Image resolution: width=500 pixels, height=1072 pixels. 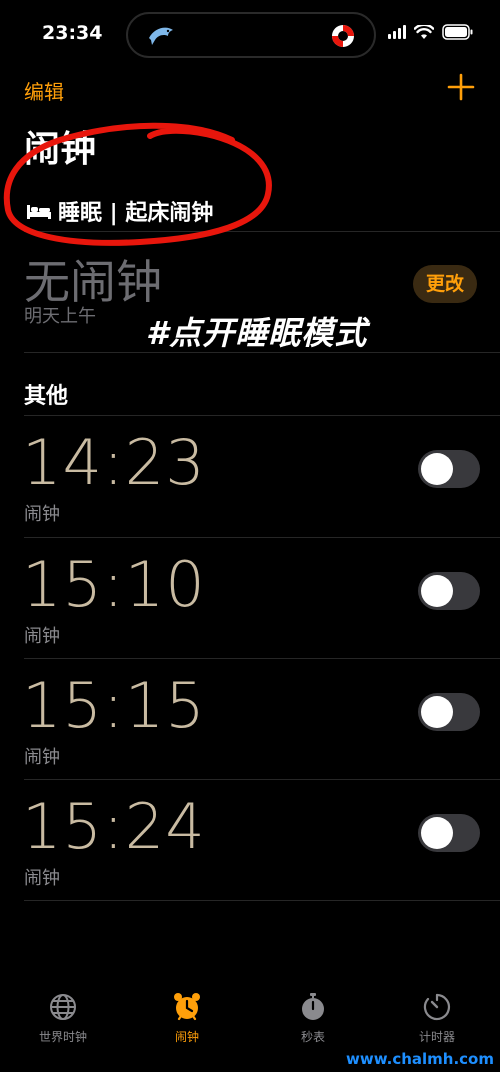 What do you see at coordinates (187, 1007) in the screenshot?
I see `alarm-clock-icon` at bounding box center [187, 1007].